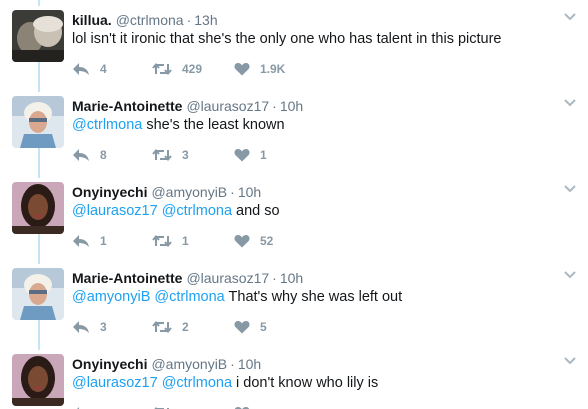 The image size is (588, 409). What do you see at coordinates (185, 327) in the screenshot?
I see `retweet-count: 2` at bounding box center [185, 327].